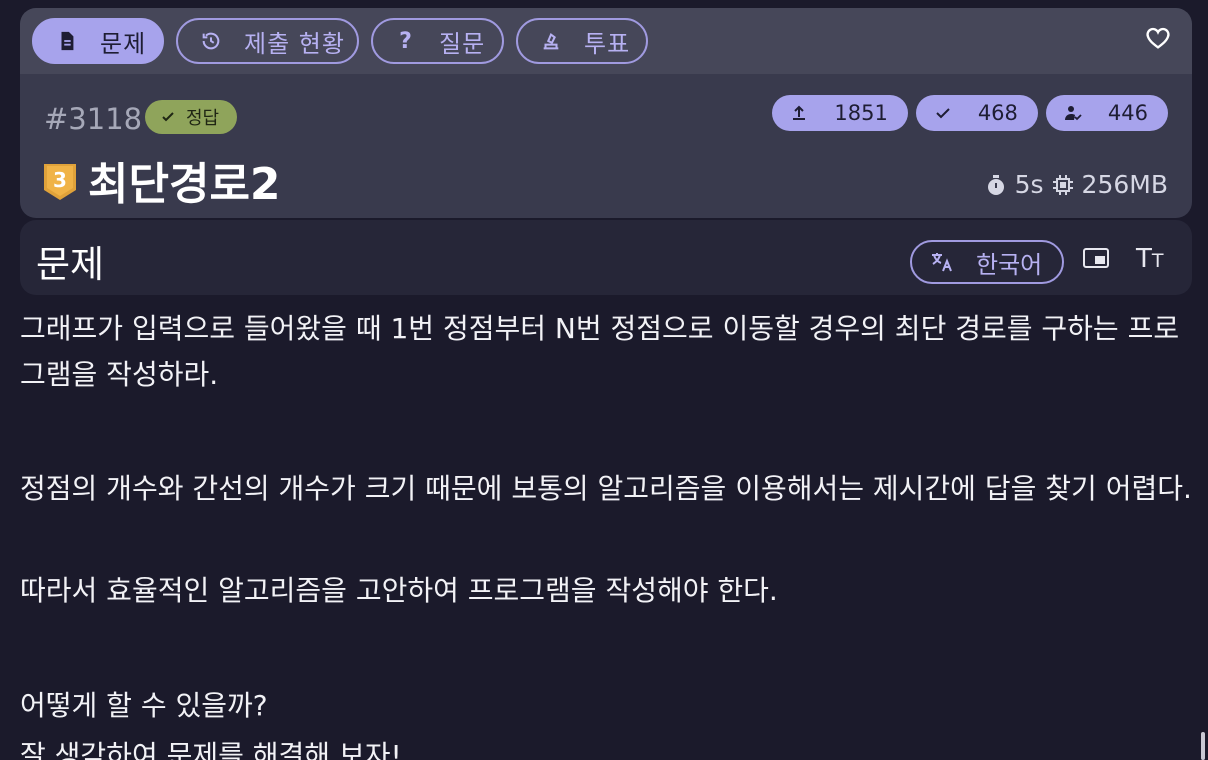 The height and width of the screenshot is (760, 1208). I want to click on status-label: 정답, so click(203, 118).